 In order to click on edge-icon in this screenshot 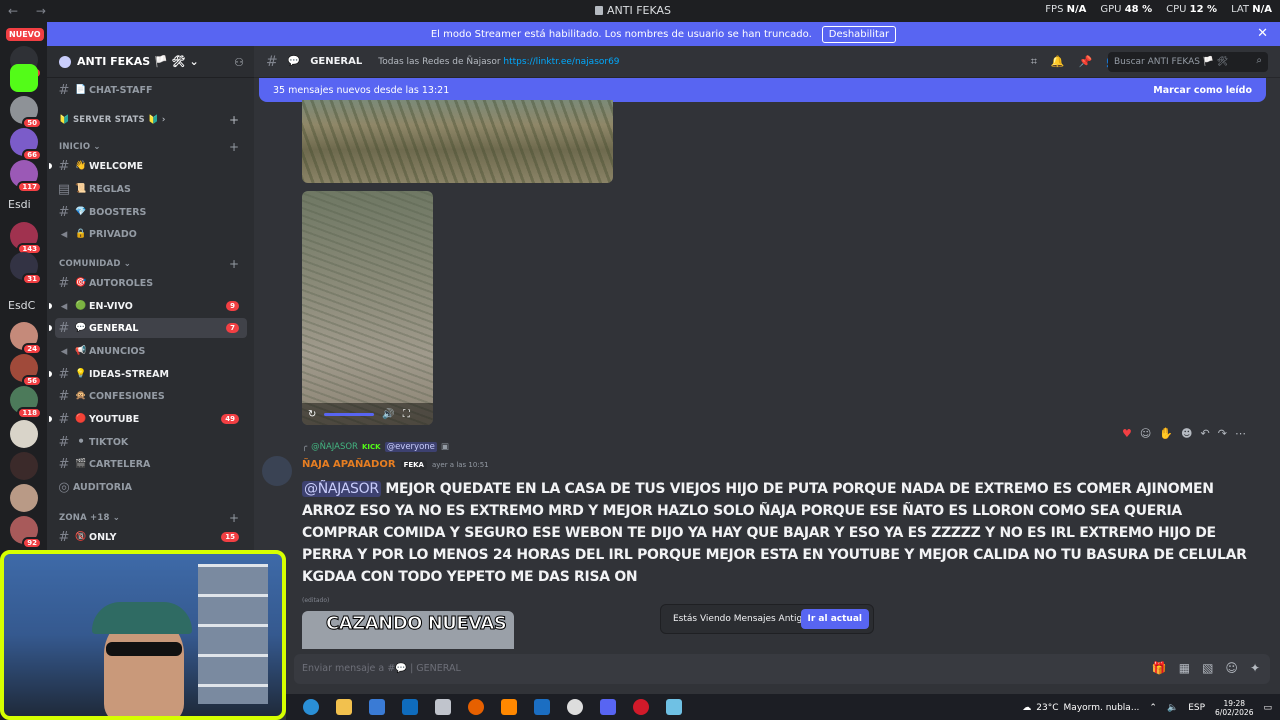, I will do `click(311, 707)`.